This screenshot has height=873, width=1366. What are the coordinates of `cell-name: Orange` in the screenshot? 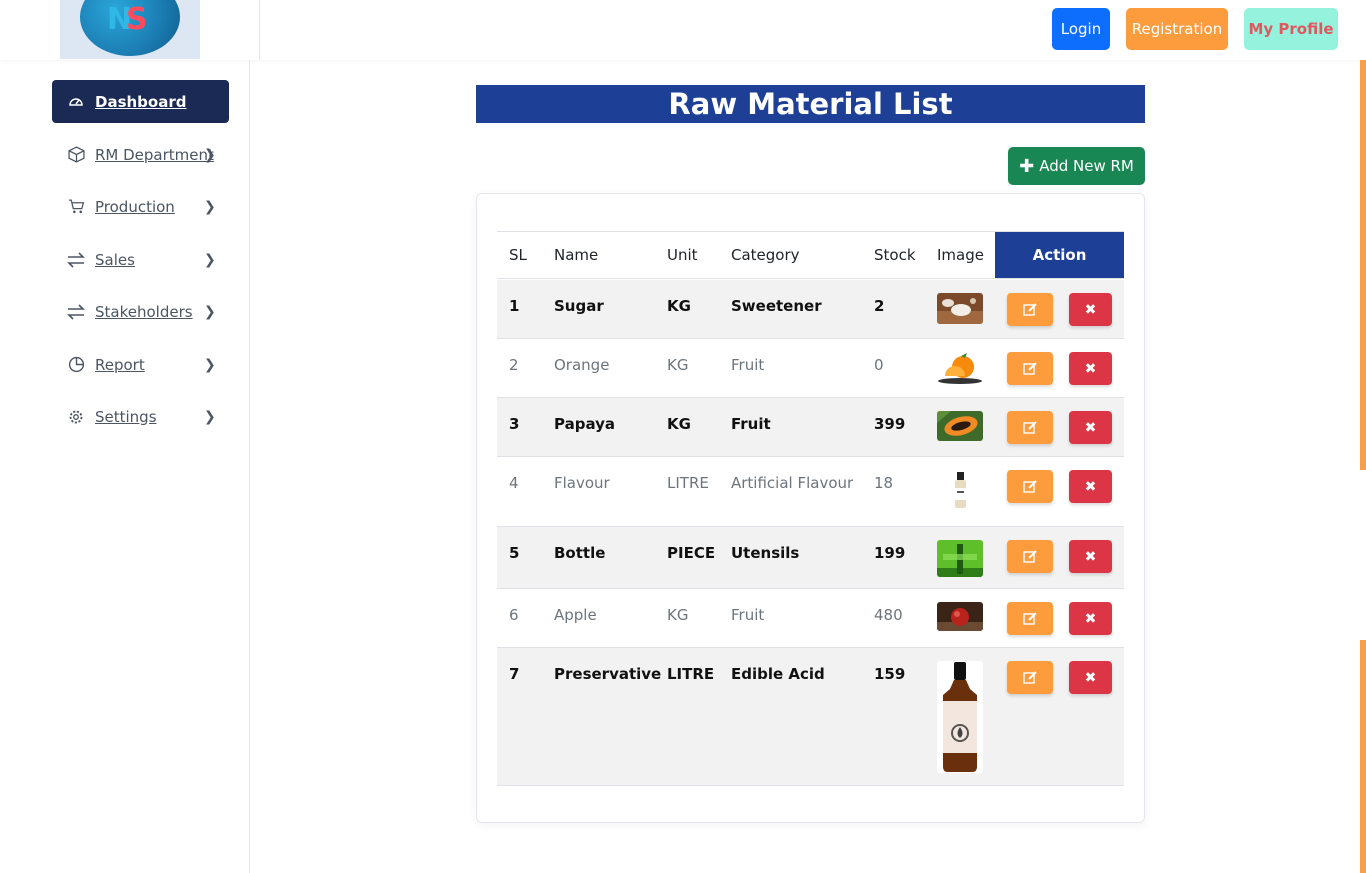 It's located at (582, 365).